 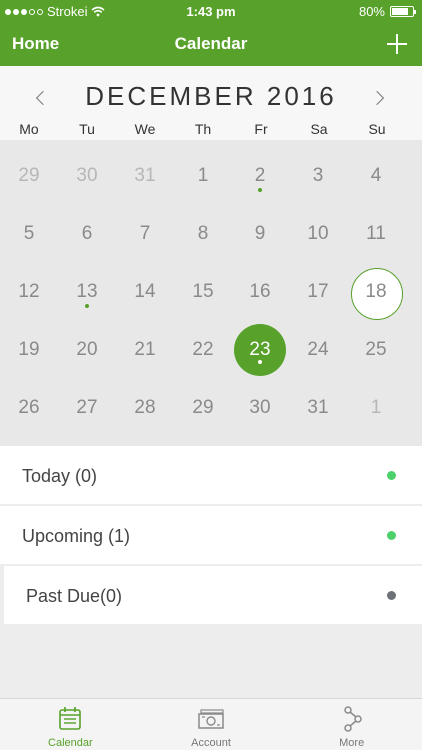 I want to click on day-number: 11, so click(x=376, y=233).